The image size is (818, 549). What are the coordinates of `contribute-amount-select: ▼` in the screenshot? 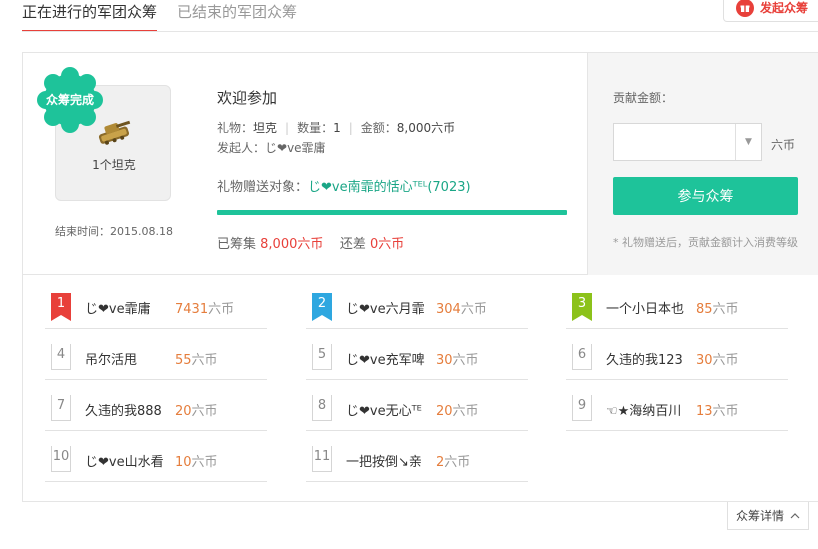 It's located at (687, 142).